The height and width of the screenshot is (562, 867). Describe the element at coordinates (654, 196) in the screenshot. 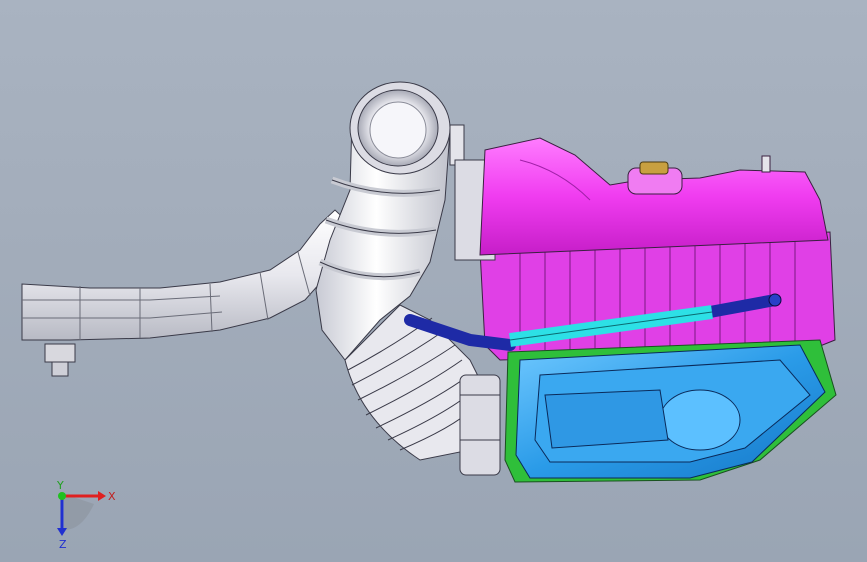

I see `airbox-cover` at that location.